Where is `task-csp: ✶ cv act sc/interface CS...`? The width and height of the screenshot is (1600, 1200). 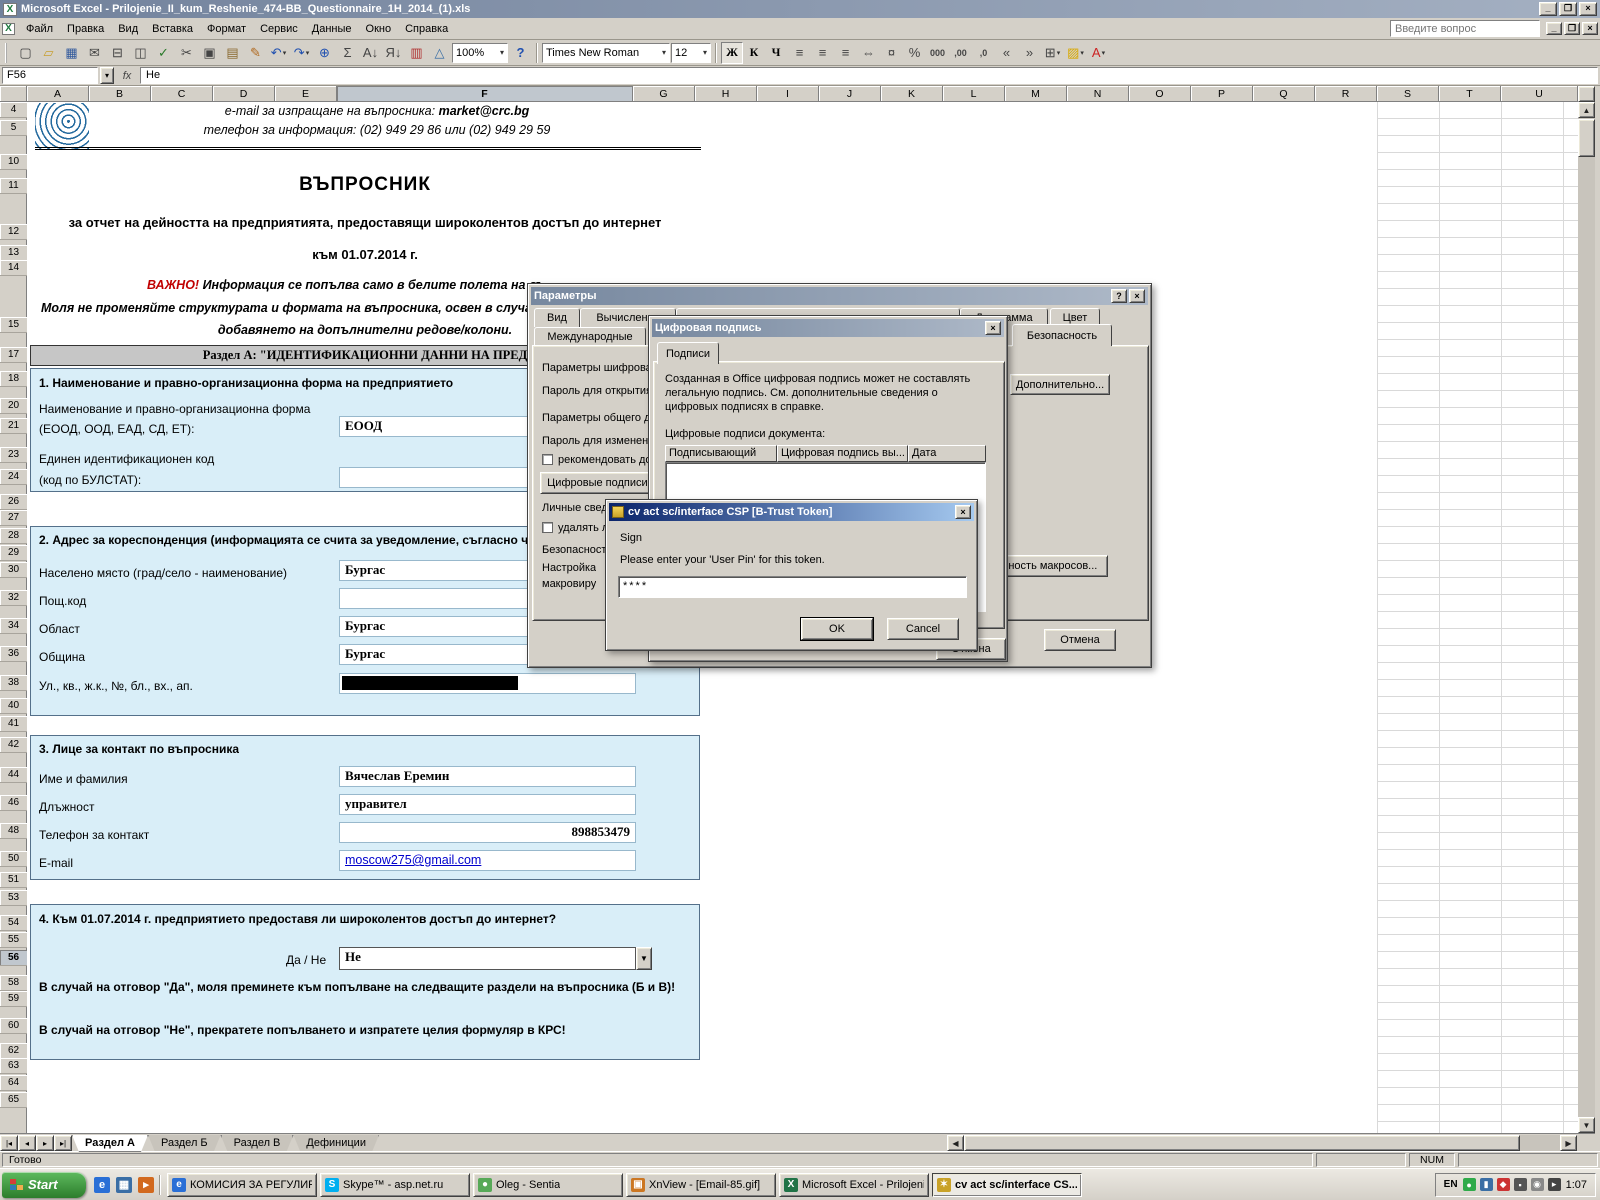 task-csp: ✶ cv act sc/interface CS... is located at coordinates (1007, 1184).